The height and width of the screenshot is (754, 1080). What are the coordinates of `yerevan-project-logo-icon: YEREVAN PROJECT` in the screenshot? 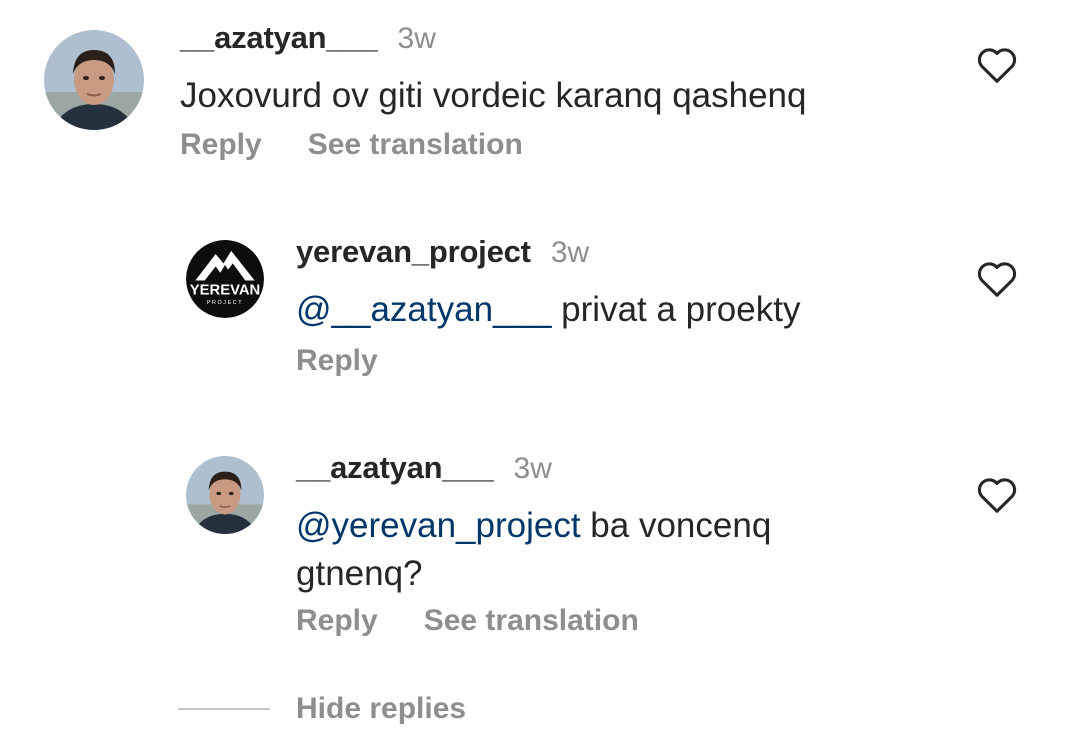 It's located at (225, 279).